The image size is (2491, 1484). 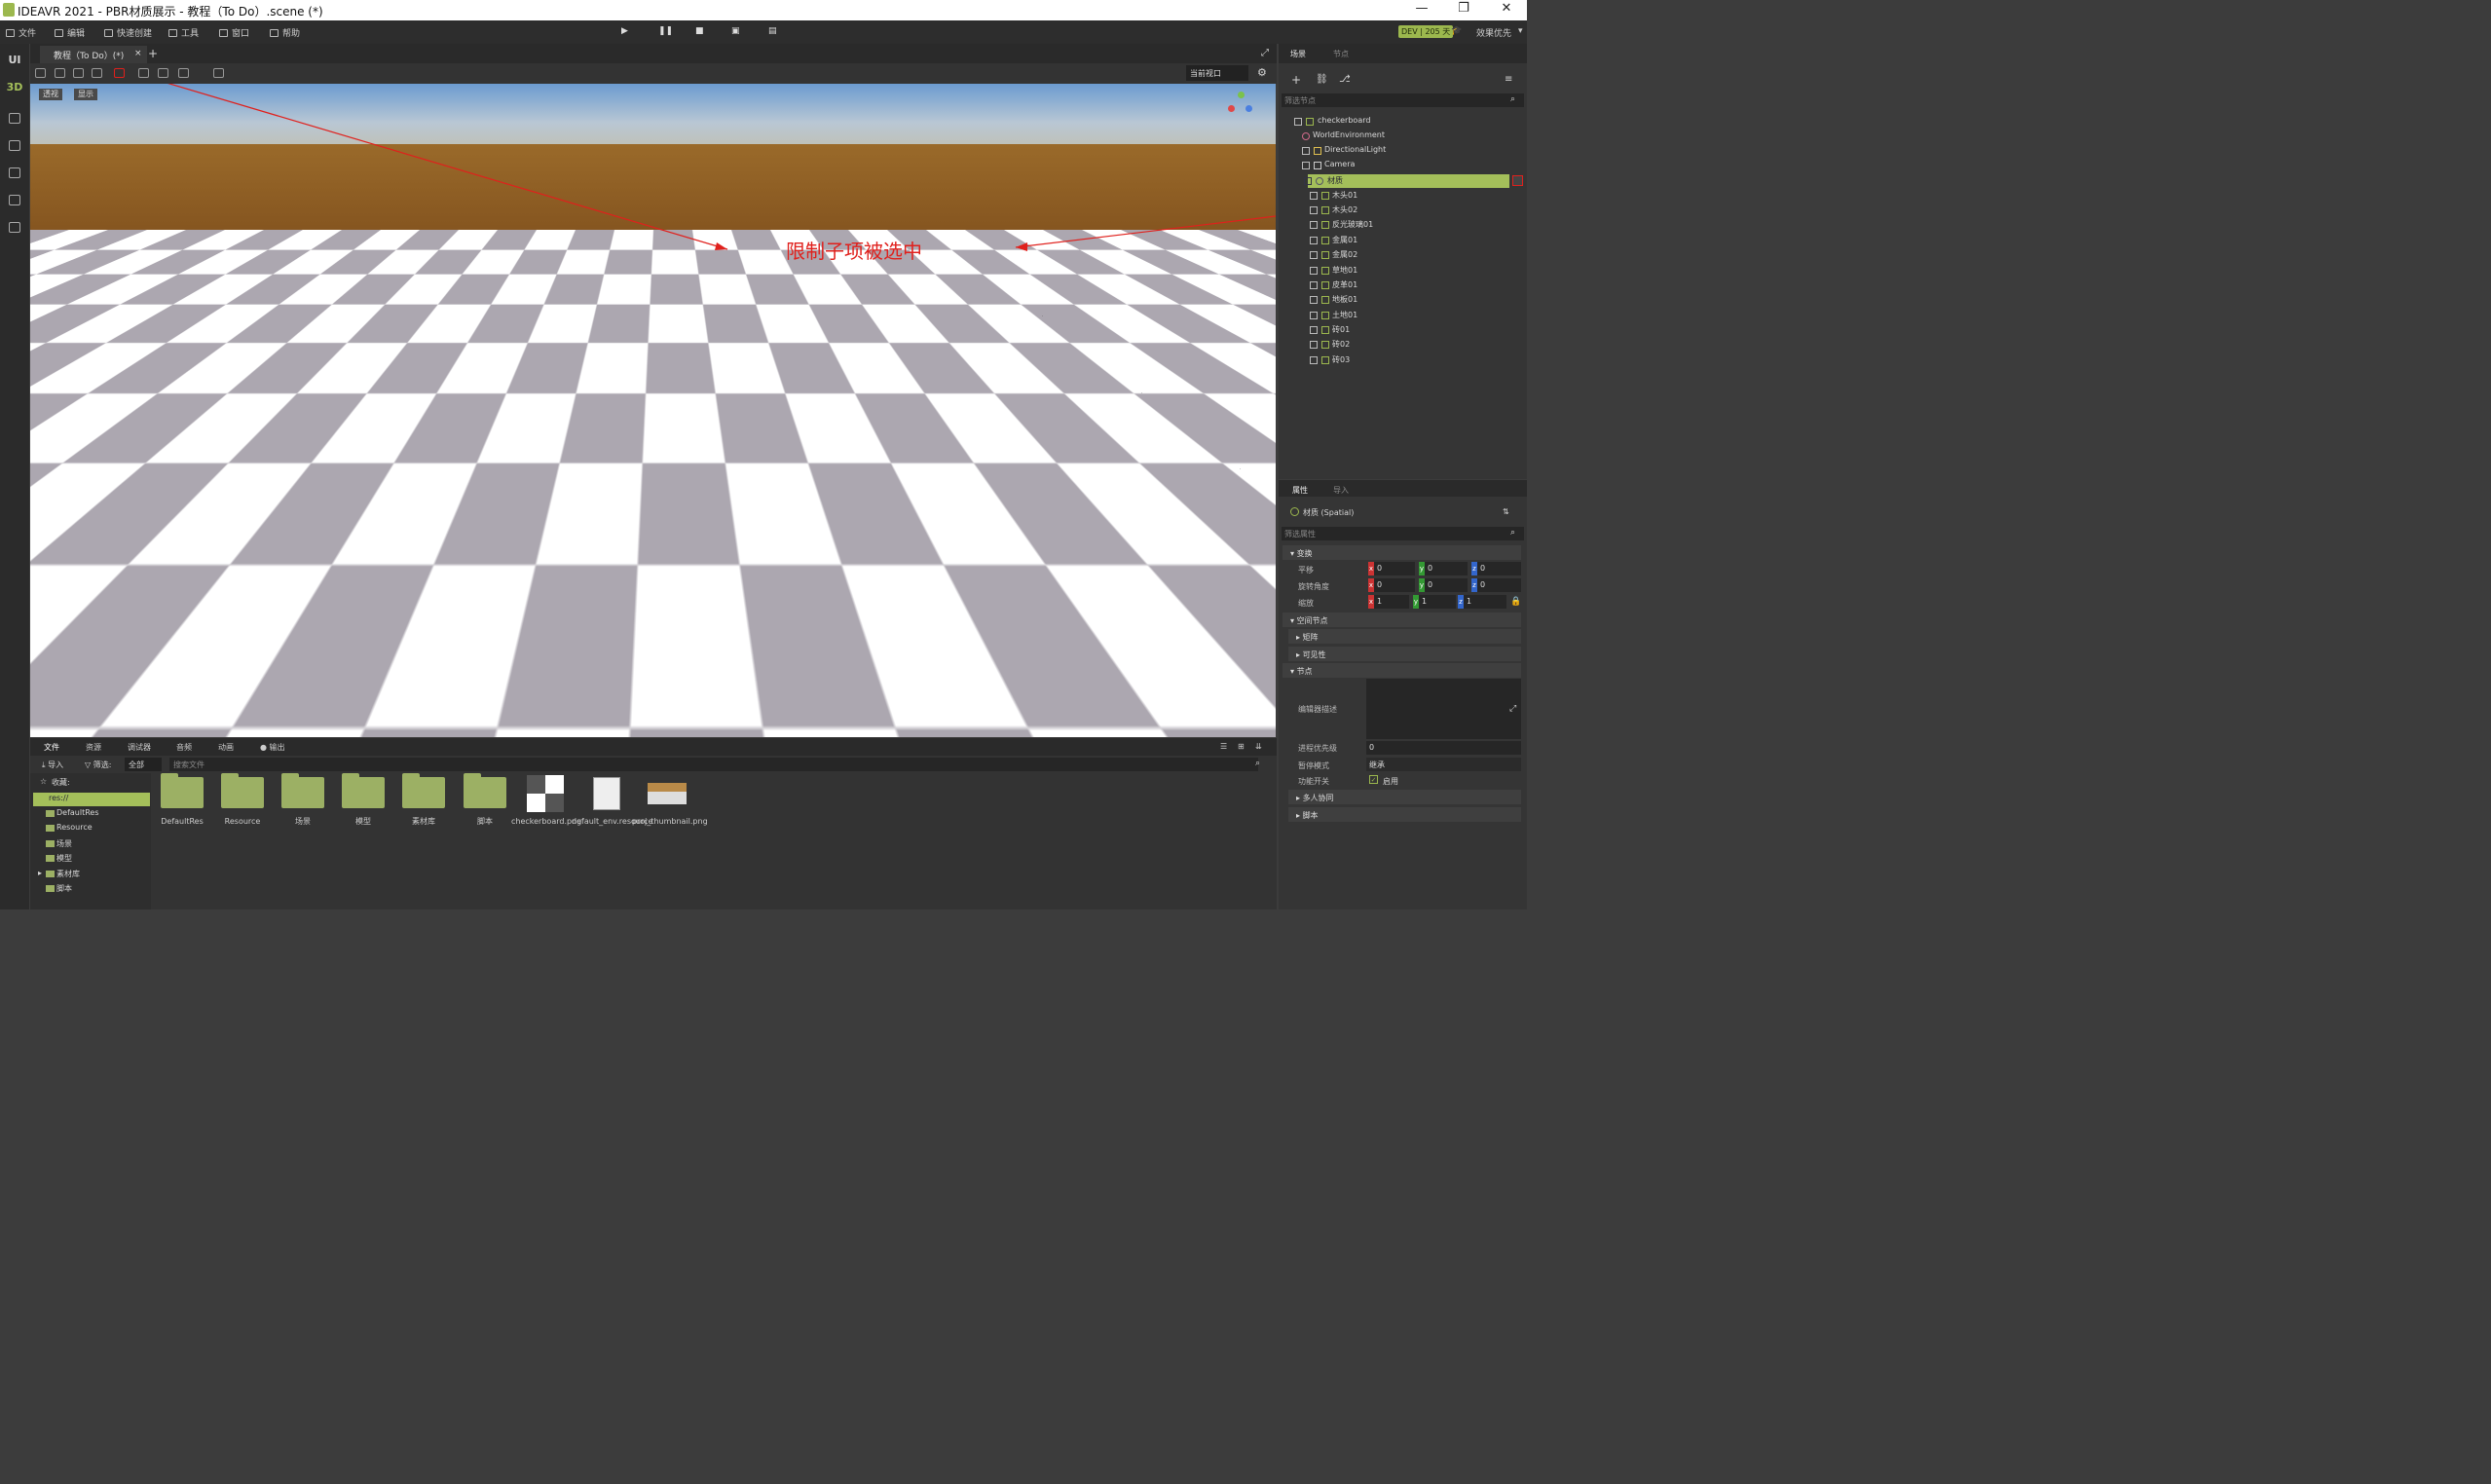 I want to click on play-scene-icon: ▣, so click(x=735, y=31).